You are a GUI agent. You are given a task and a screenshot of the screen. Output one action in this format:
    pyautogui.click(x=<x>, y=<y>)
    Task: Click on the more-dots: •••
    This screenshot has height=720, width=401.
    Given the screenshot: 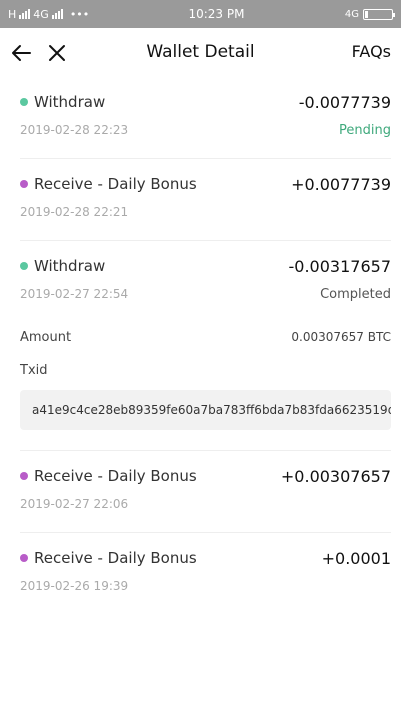 What is the action you would take?
    pyautogui.click(x=79, y=14)
    